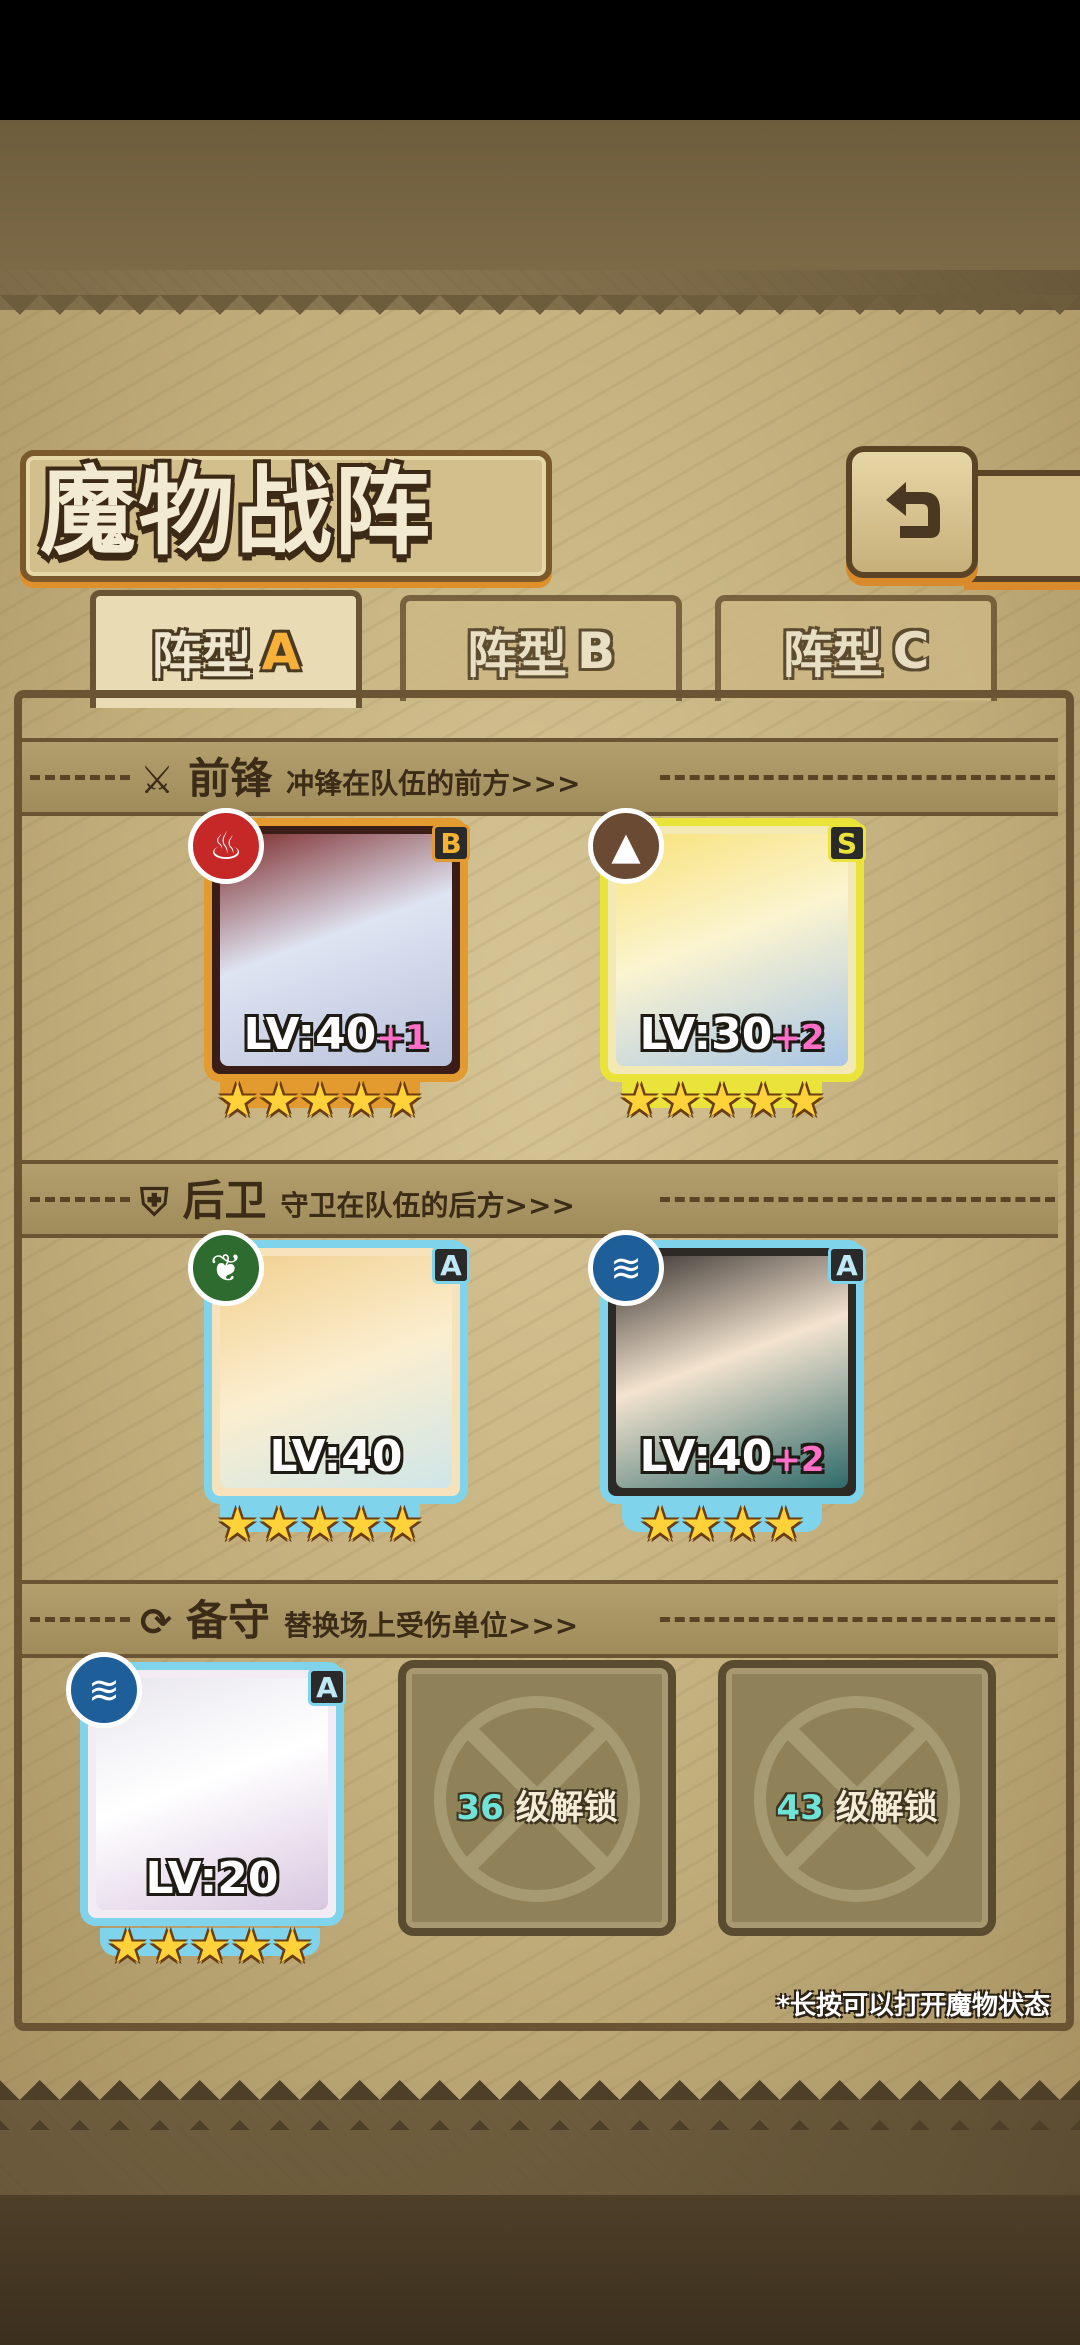 The width and height of the screenshot is (1080, 2345). I want to click on tab-formation-b: 阵型 B, so click(541, 648).